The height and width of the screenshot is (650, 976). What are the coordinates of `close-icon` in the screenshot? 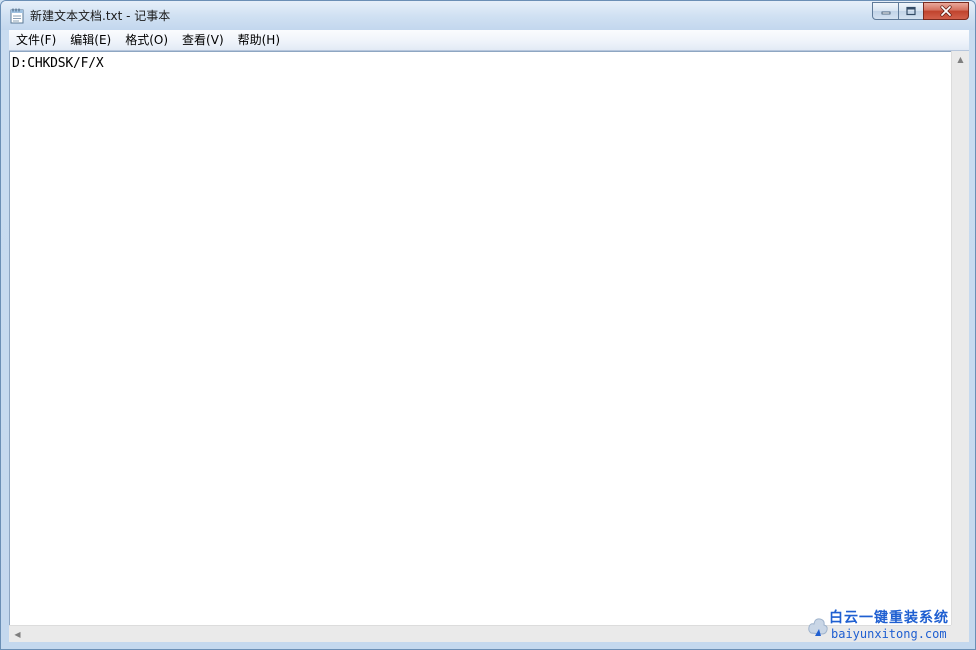 It's located at (946, 11).